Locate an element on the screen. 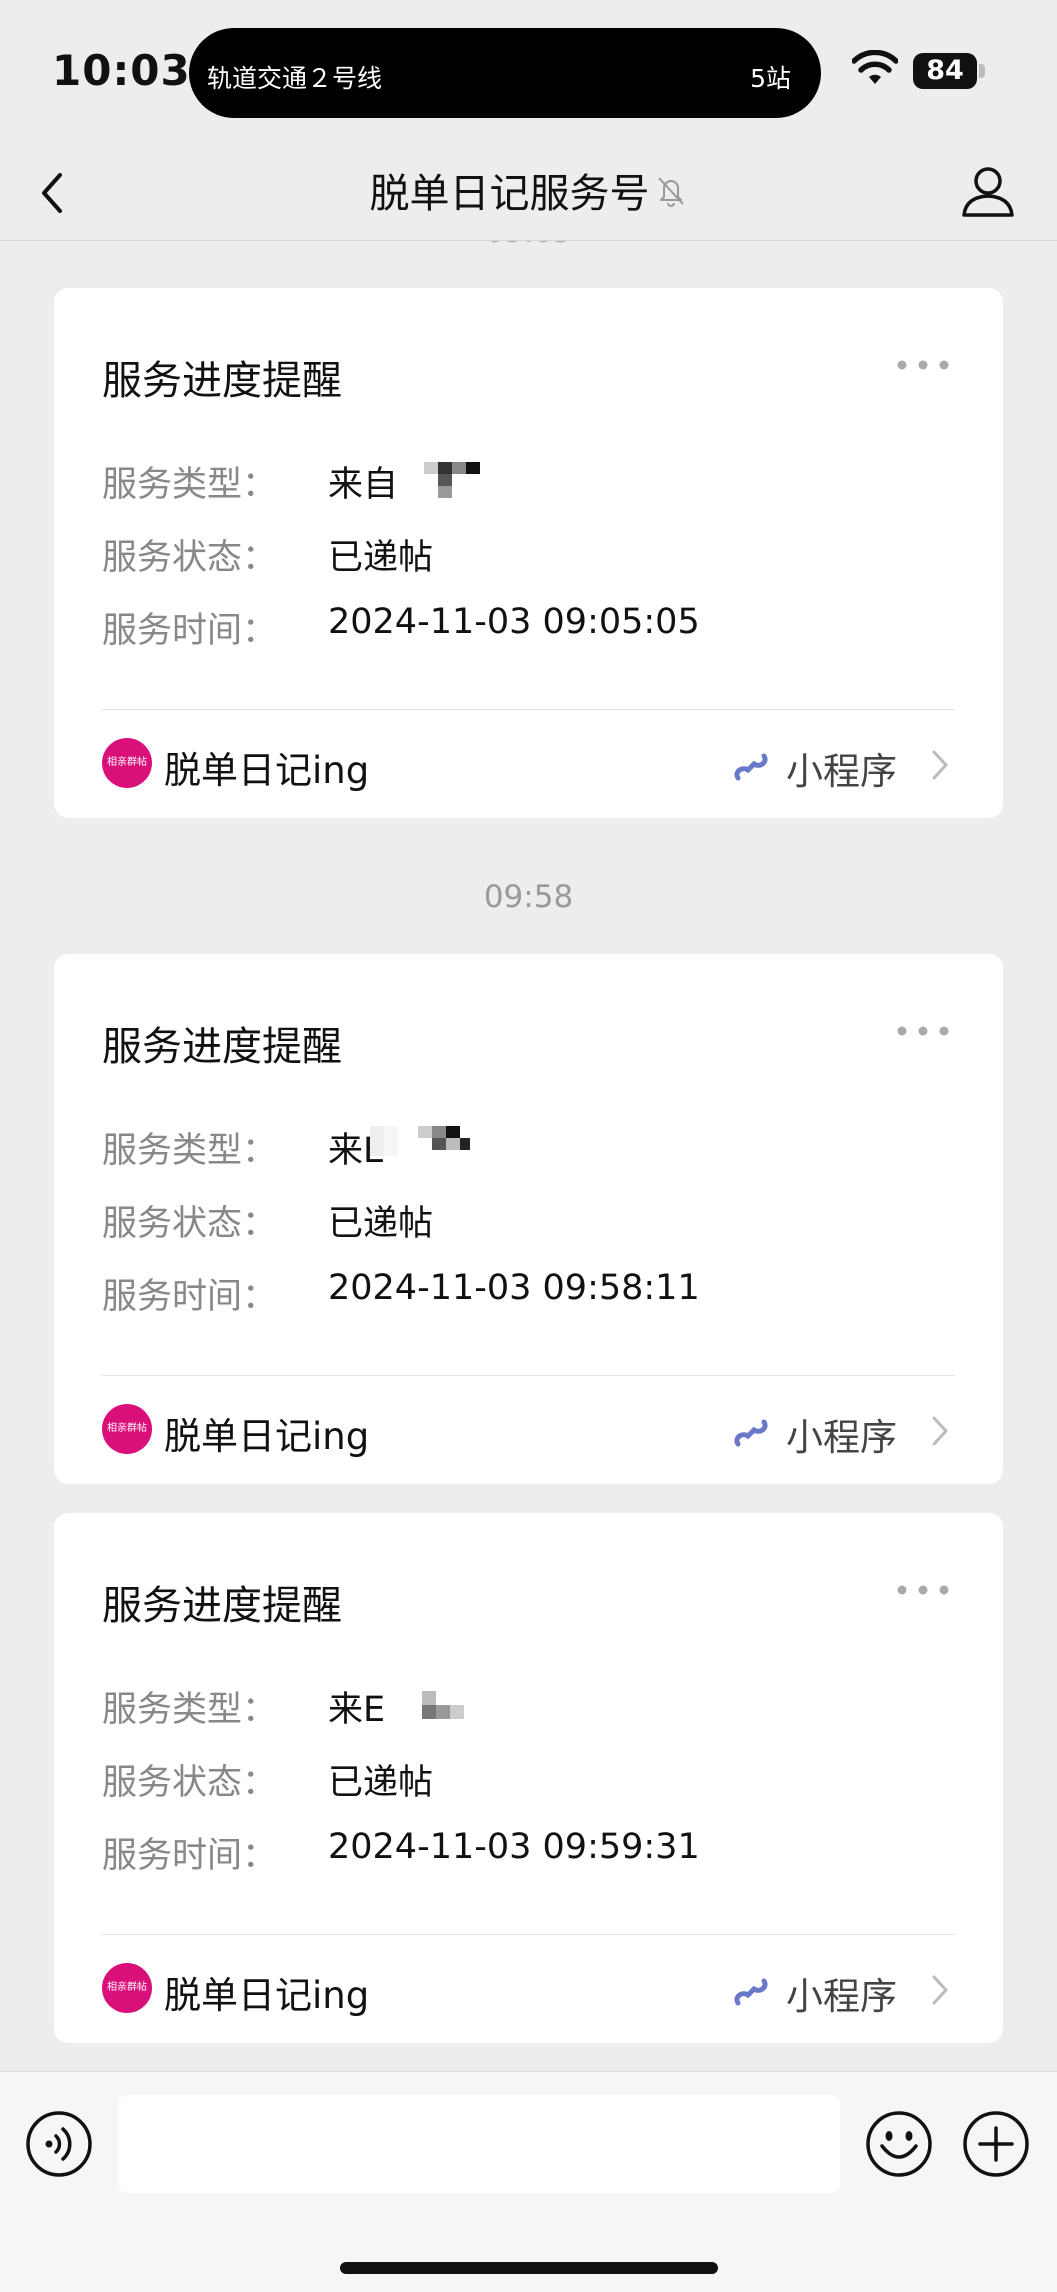 This screenshot has width=1057, height=2292. person-icon is located at coordinates (988, 191).